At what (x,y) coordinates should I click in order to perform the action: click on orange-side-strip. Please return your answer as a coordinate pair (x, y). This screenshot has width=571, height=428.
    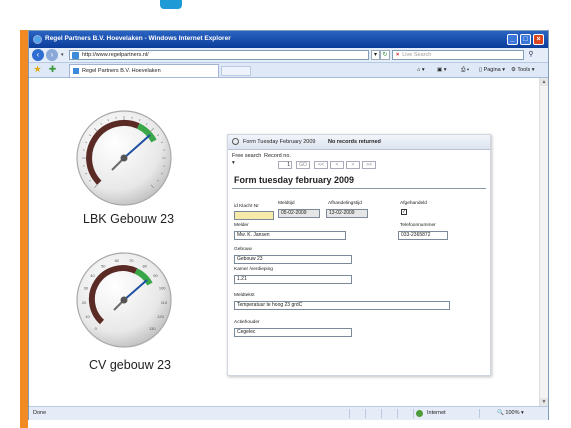
    Looking at the image, I should click on (24, 229).